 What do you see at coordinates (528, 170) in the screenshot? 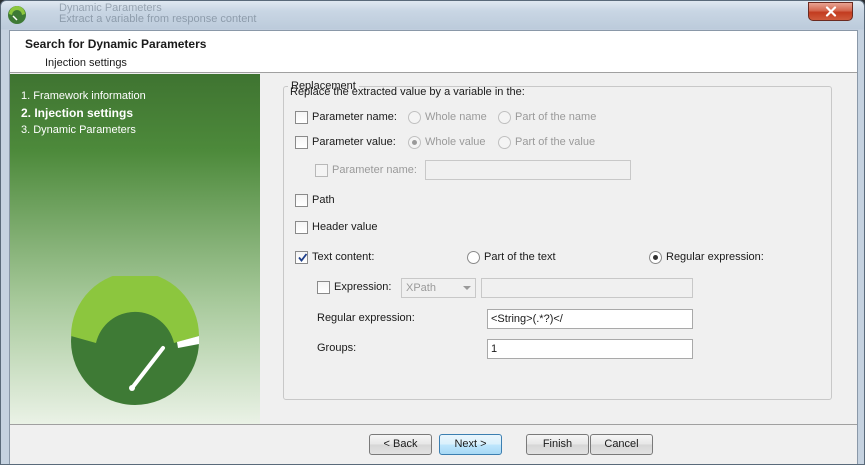
I see `sub-parameter-name-input` at bounding box center [528, 170].